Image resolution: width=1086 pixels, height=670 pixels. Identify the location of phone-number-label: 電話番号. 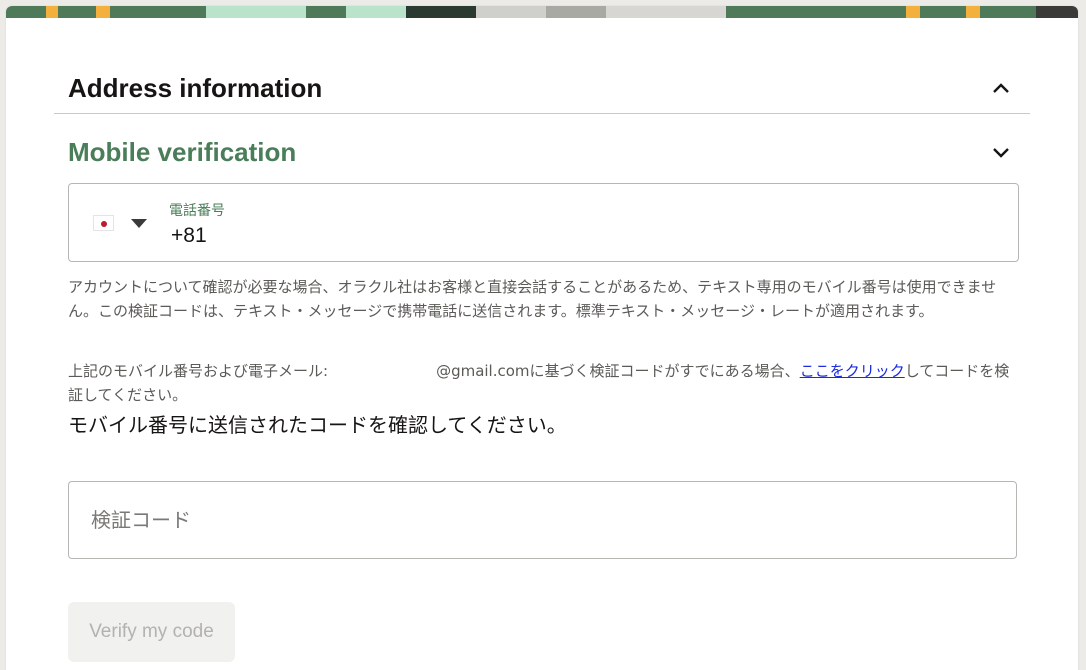
(197, 211).